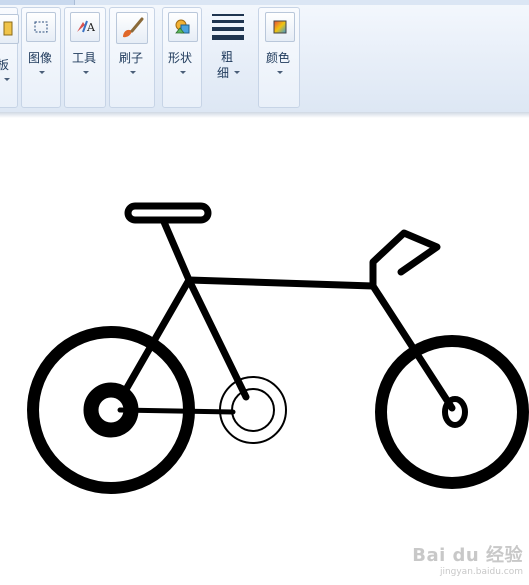 Image resolution: width=529 pixels, height=585 pixels. What do you see at coordinates (176, 251) in the screenshot?
I see `bicycle-seat-post` at bounding box center [176, 251].